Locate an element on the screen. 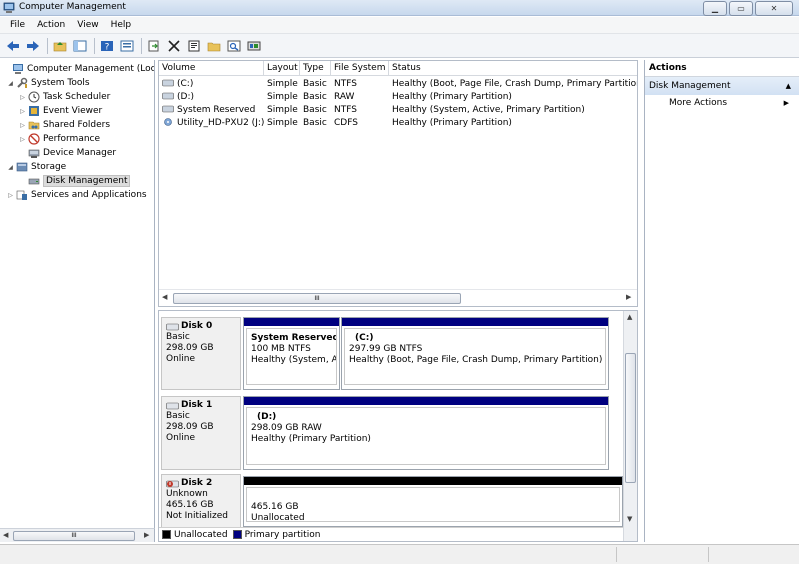 This screenshot has height=569, width=799. help-button: ? is located at coordinates (107, 46).